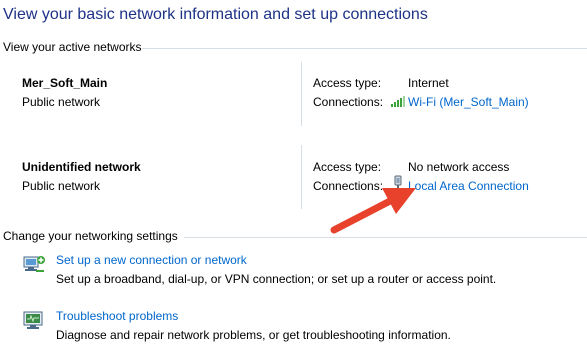 This screenshot has height=362, width=587. What do you see at coordinates (34, 320) in the screenshot?
I see `troubleshoot-icon` at bounding box center [34, 320].